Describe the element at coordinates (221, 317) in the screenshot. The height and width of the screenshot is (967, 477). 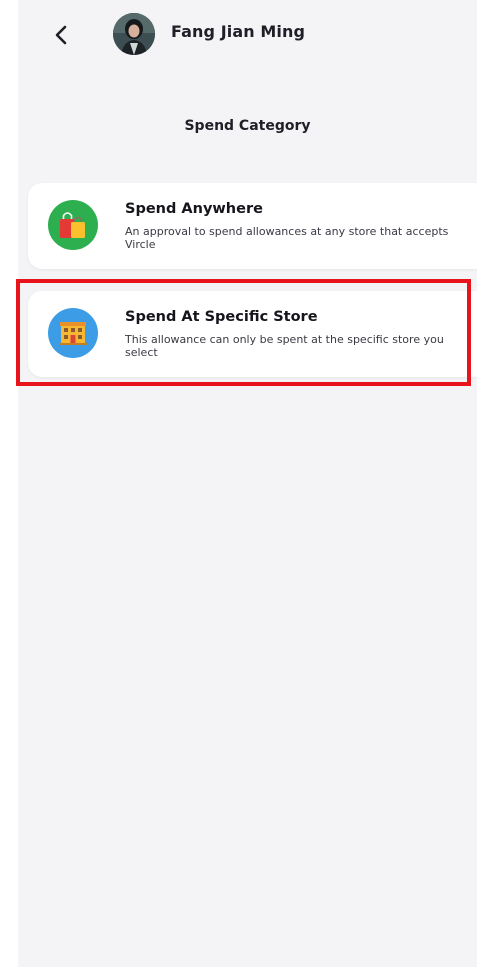
I see `card-title: Spend At Specific Store` at that location.